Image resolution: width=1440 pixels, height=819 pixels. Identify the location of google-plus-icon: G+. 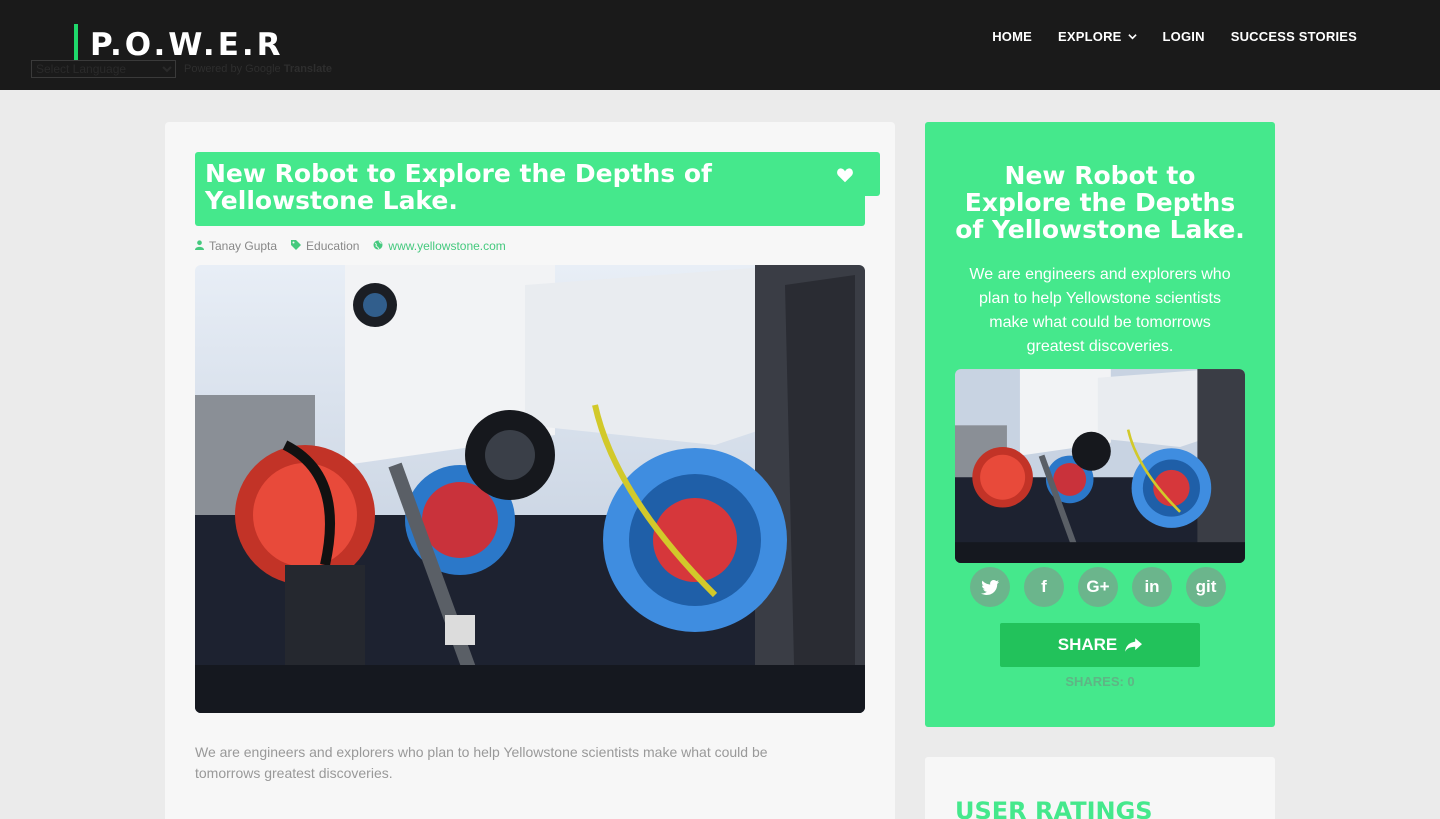
(1098, 587).